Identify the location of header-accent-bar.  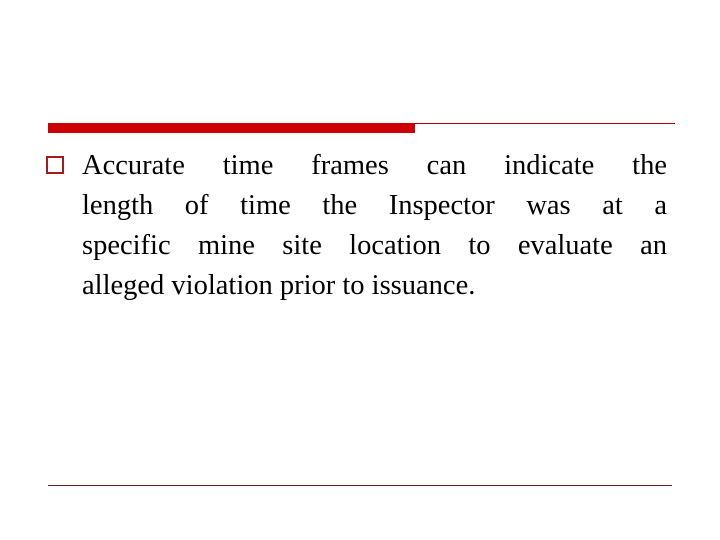
(231, 128).